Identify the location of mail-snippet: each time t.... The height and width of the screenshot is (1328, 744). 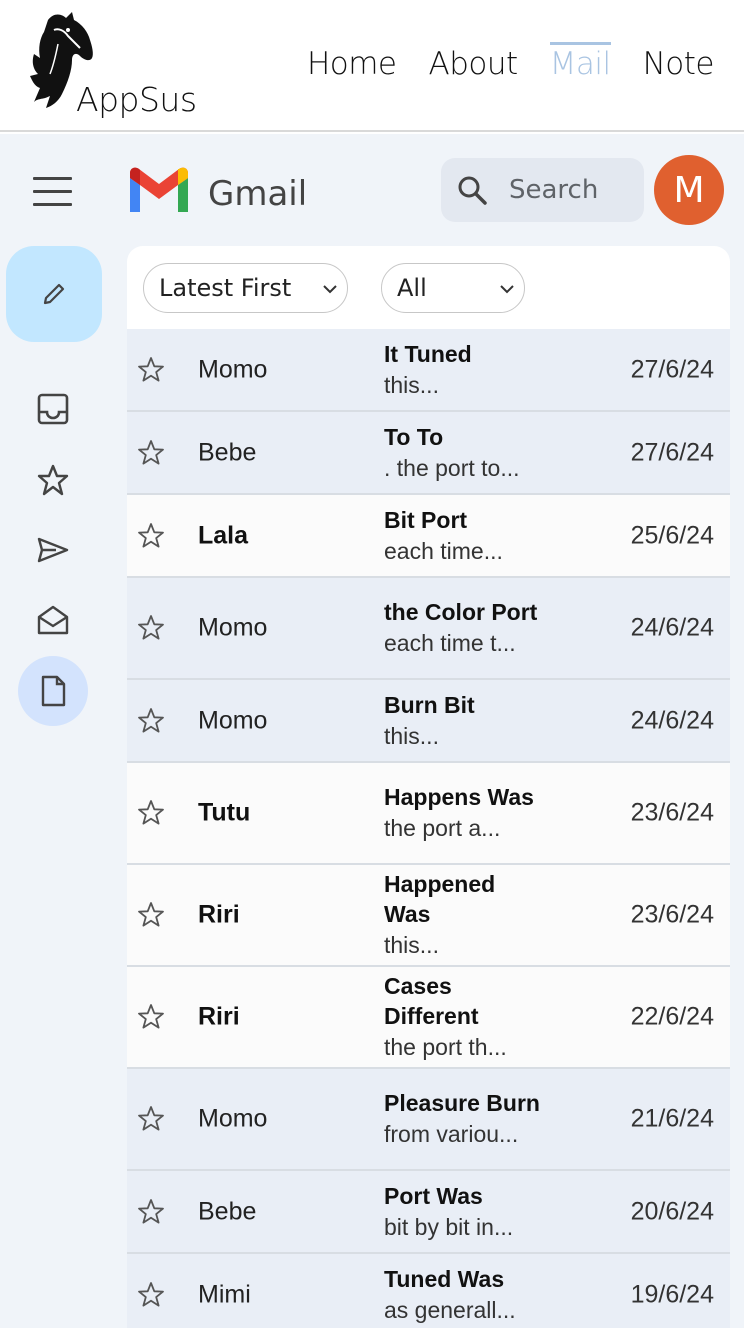
(450, 643).